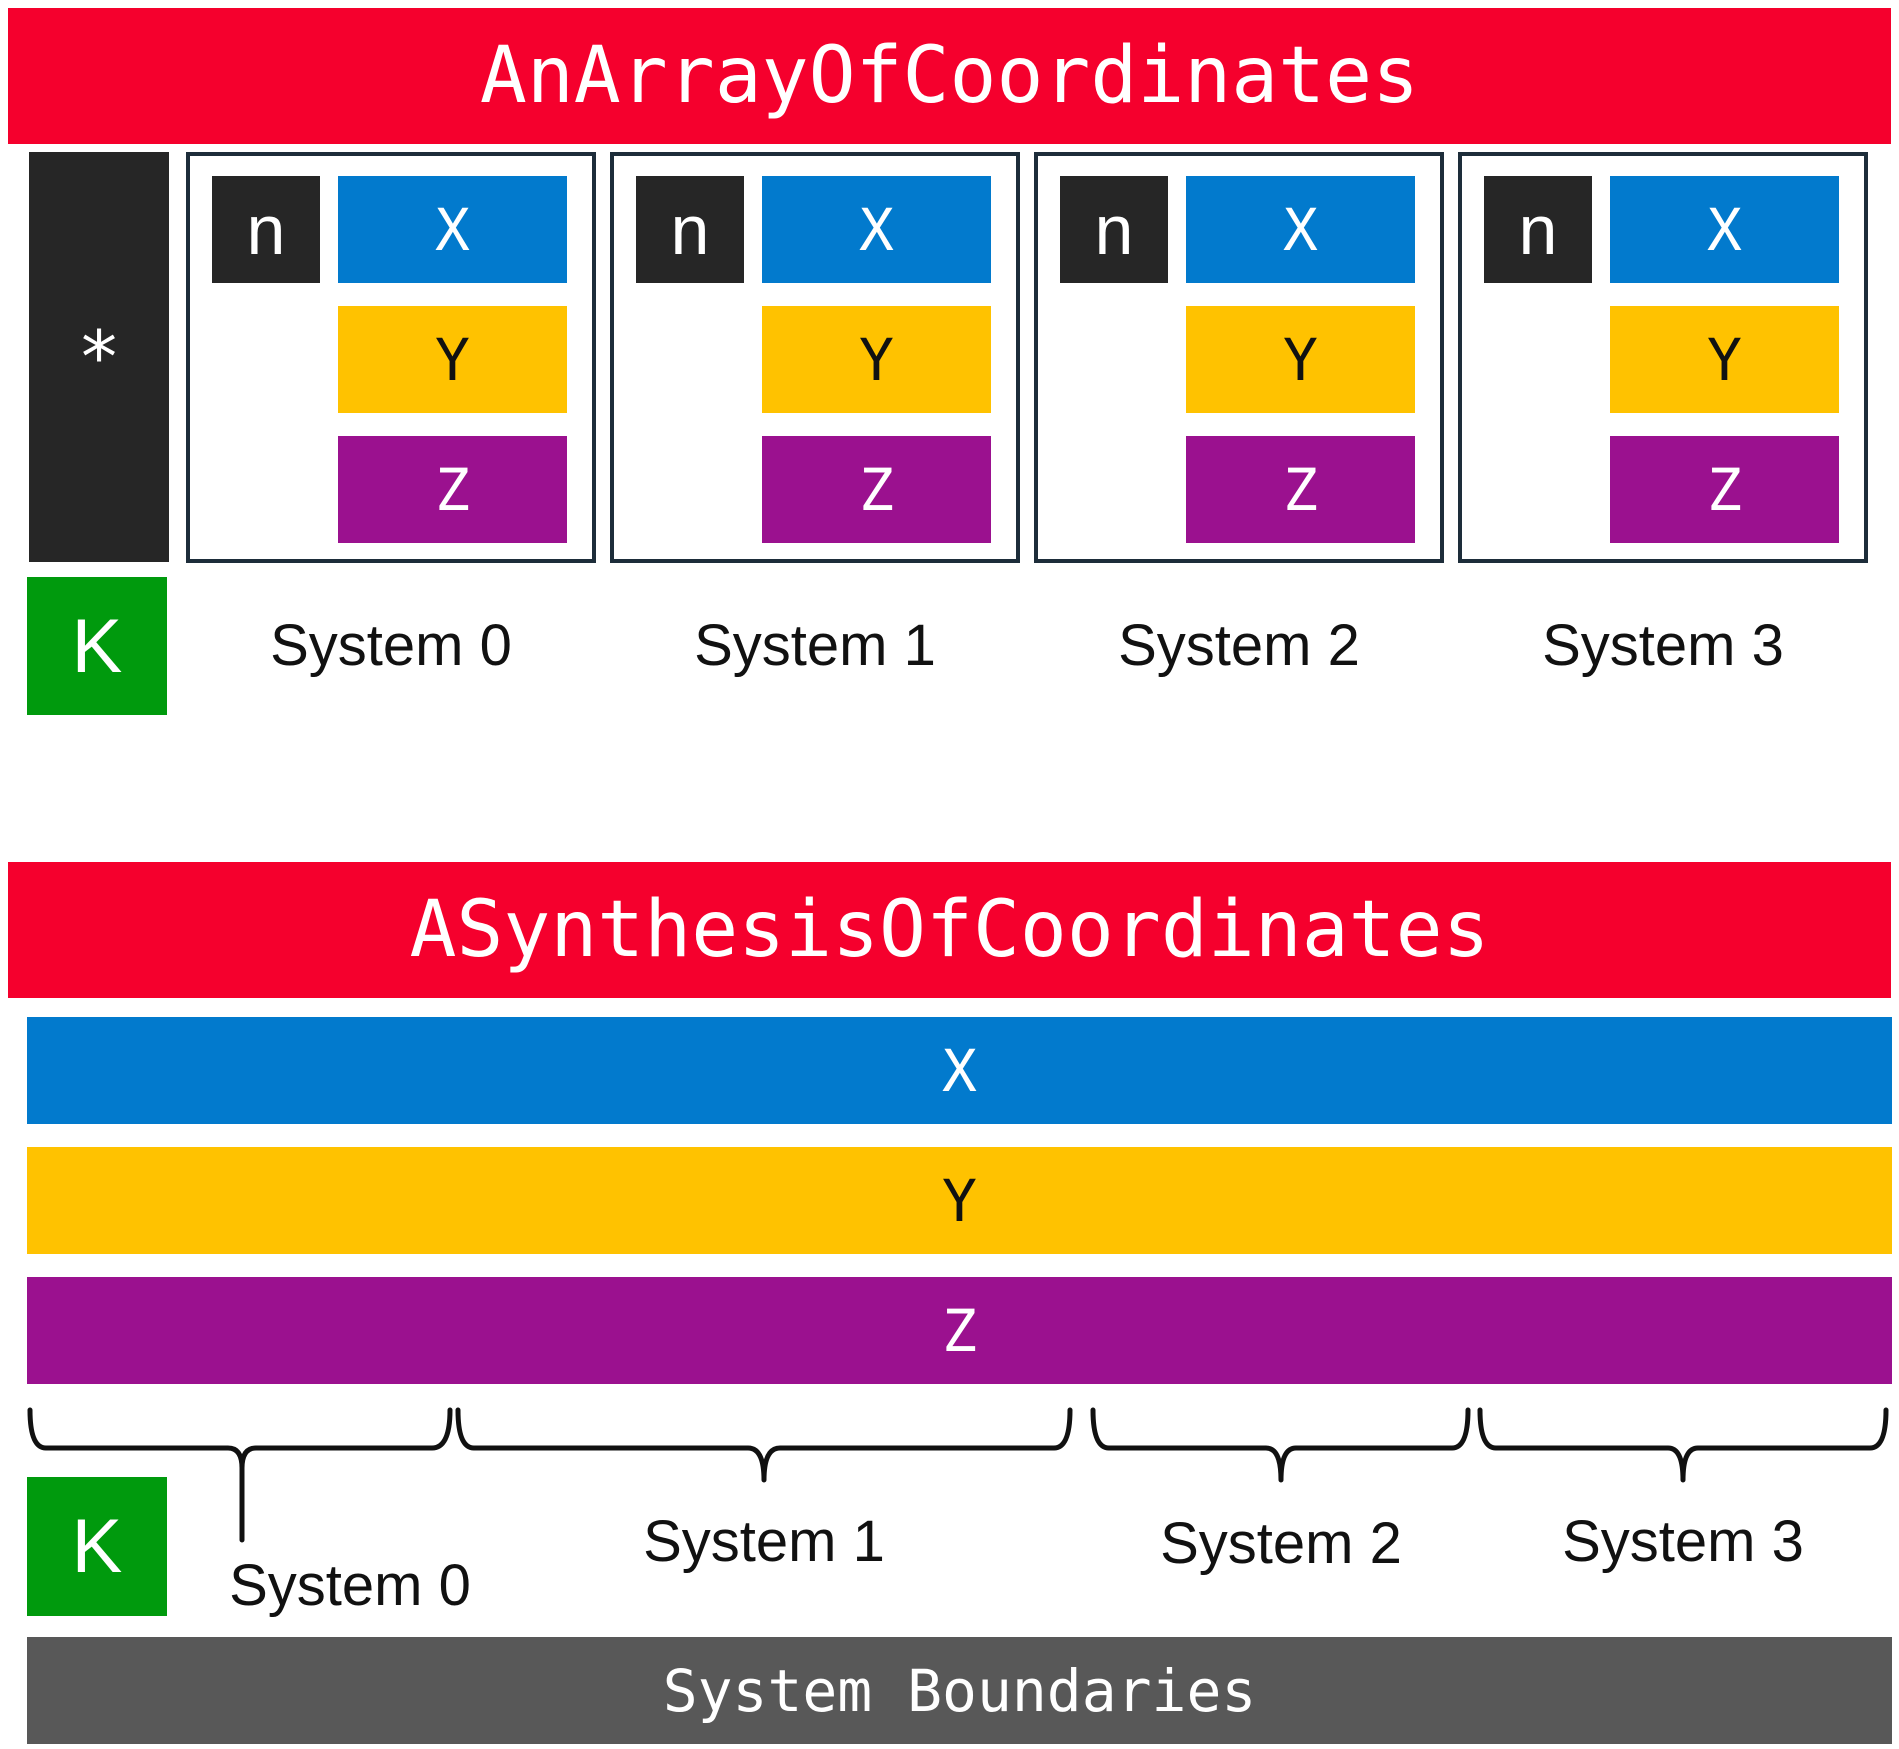  I want to click on k-label: K, so click(97, 1546).